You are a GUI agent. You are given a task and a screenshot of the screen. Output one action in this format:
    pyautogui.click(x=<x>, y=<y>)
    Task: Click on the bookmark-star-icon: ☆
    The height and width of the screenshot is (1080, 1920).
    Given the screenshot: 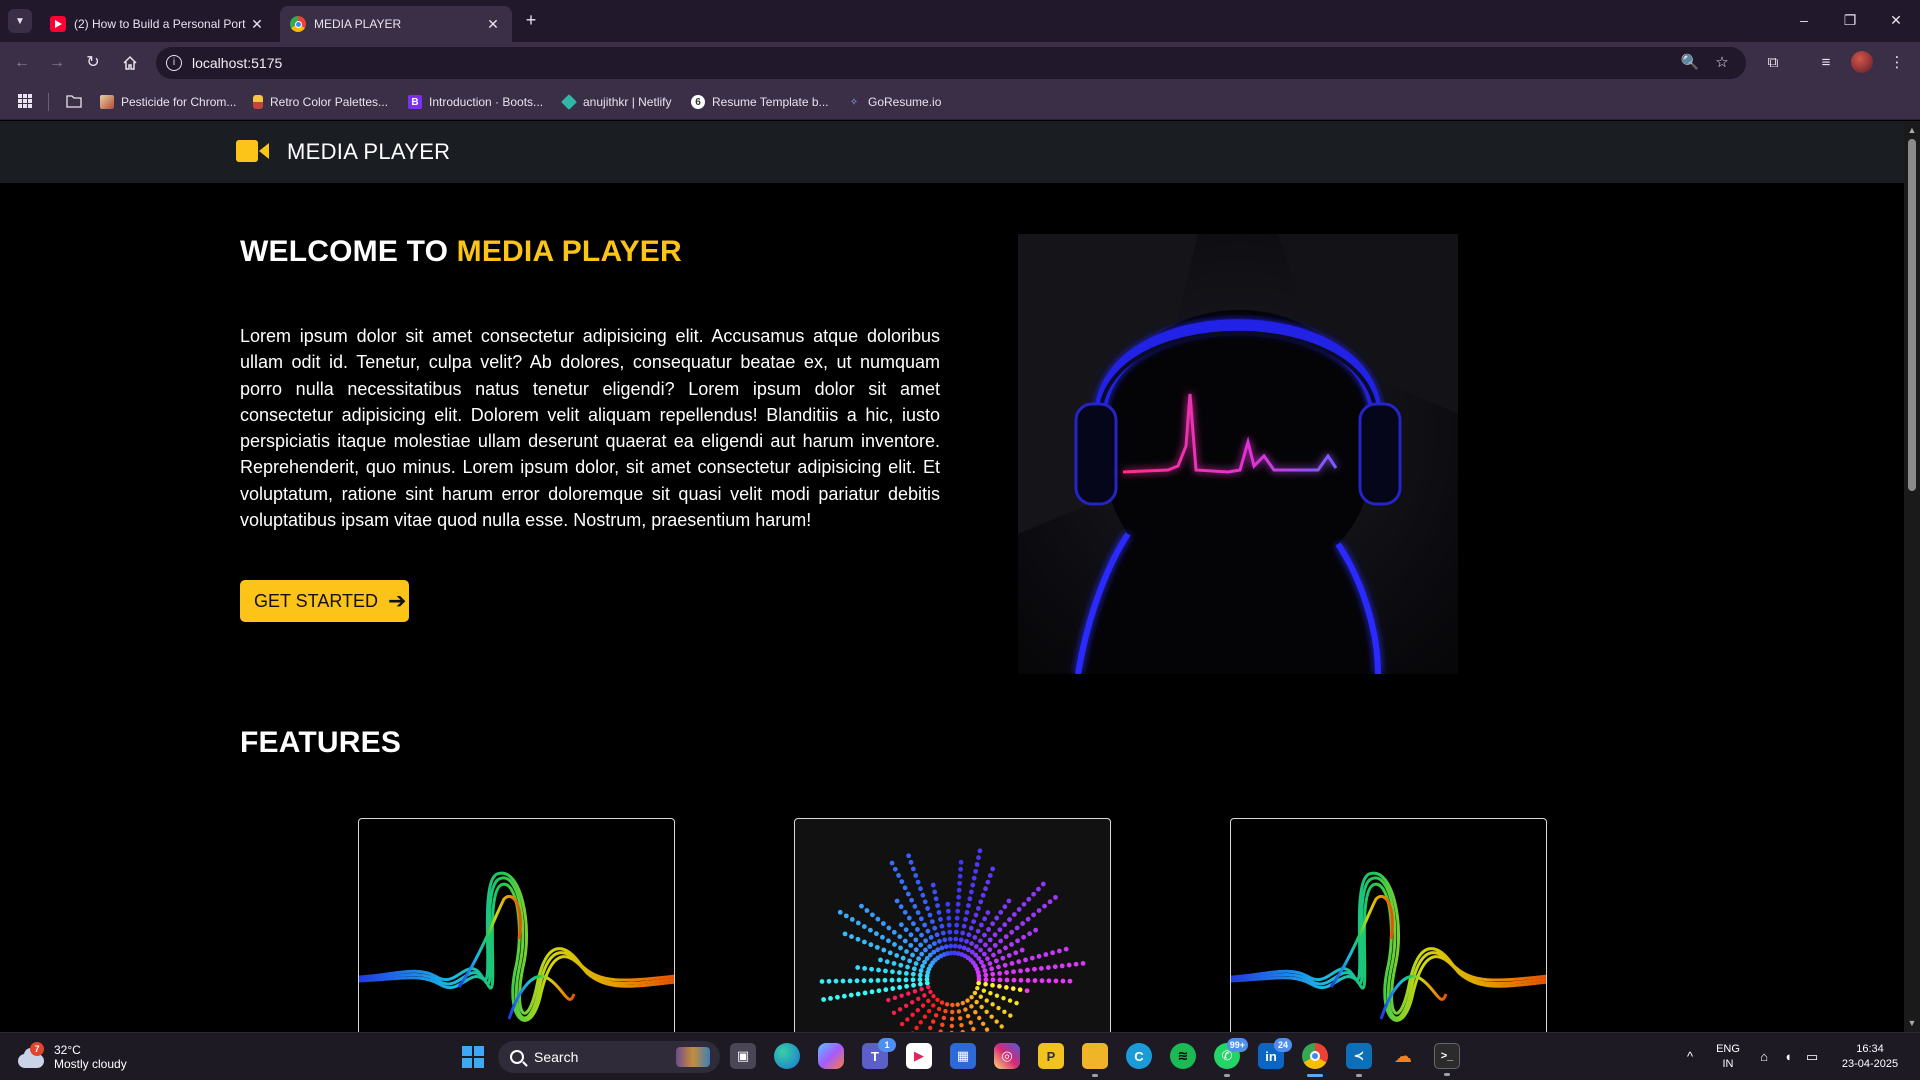 What is the action you would take?
    pyautogui.click(x=1722, y=63)
    